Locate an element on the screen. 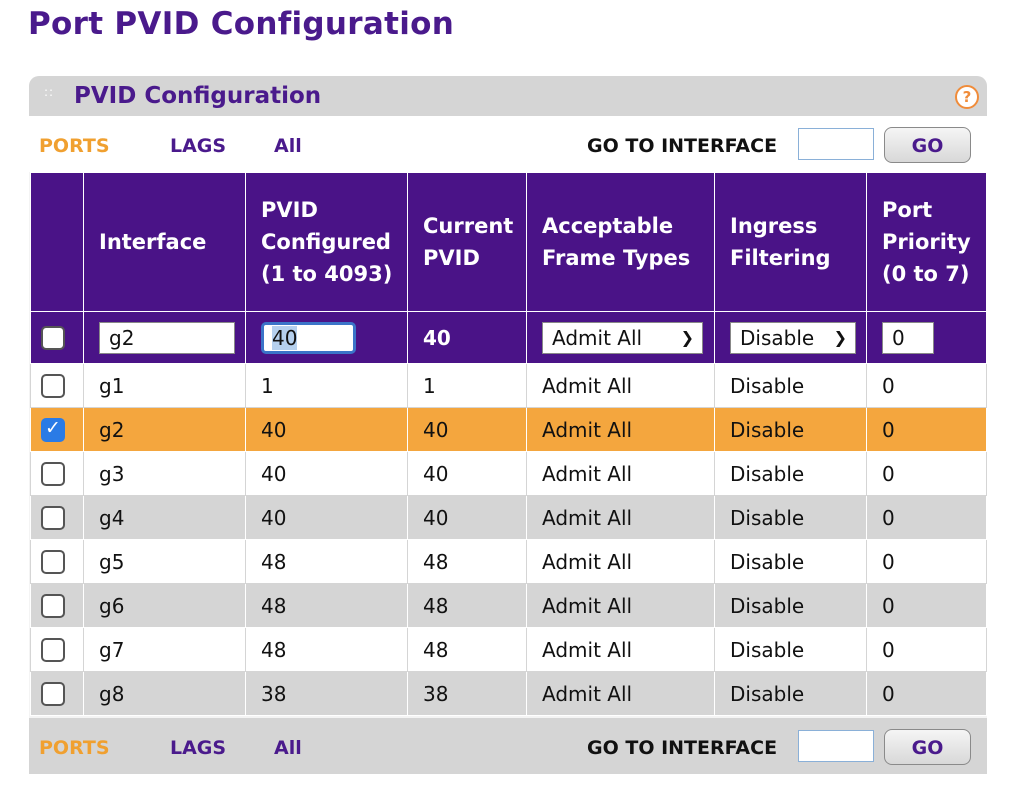 Image resolution: width=1010 pixels, height=788 pixels. table-row: g8 38 38 Admit All Disable 0 is located at coordinates (508, 693).